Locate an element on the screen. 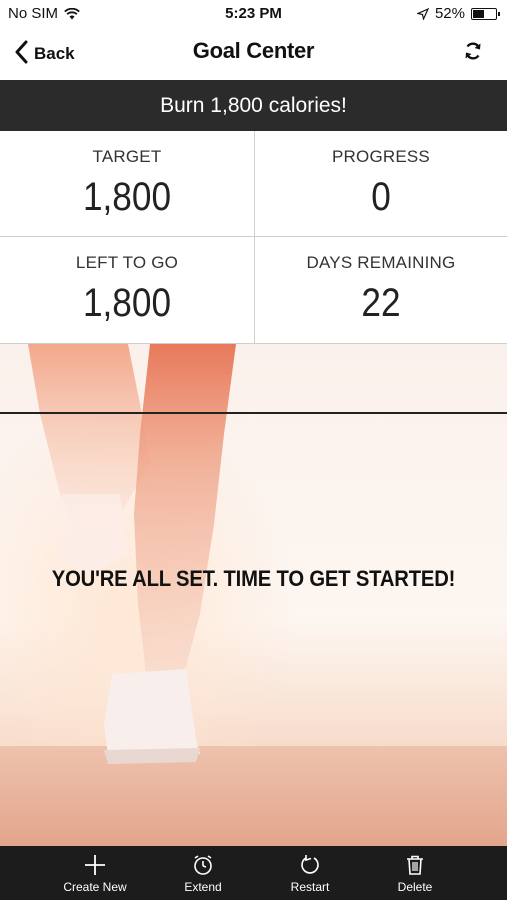  battery-percent: 52% is located at coordinates (449, 13).